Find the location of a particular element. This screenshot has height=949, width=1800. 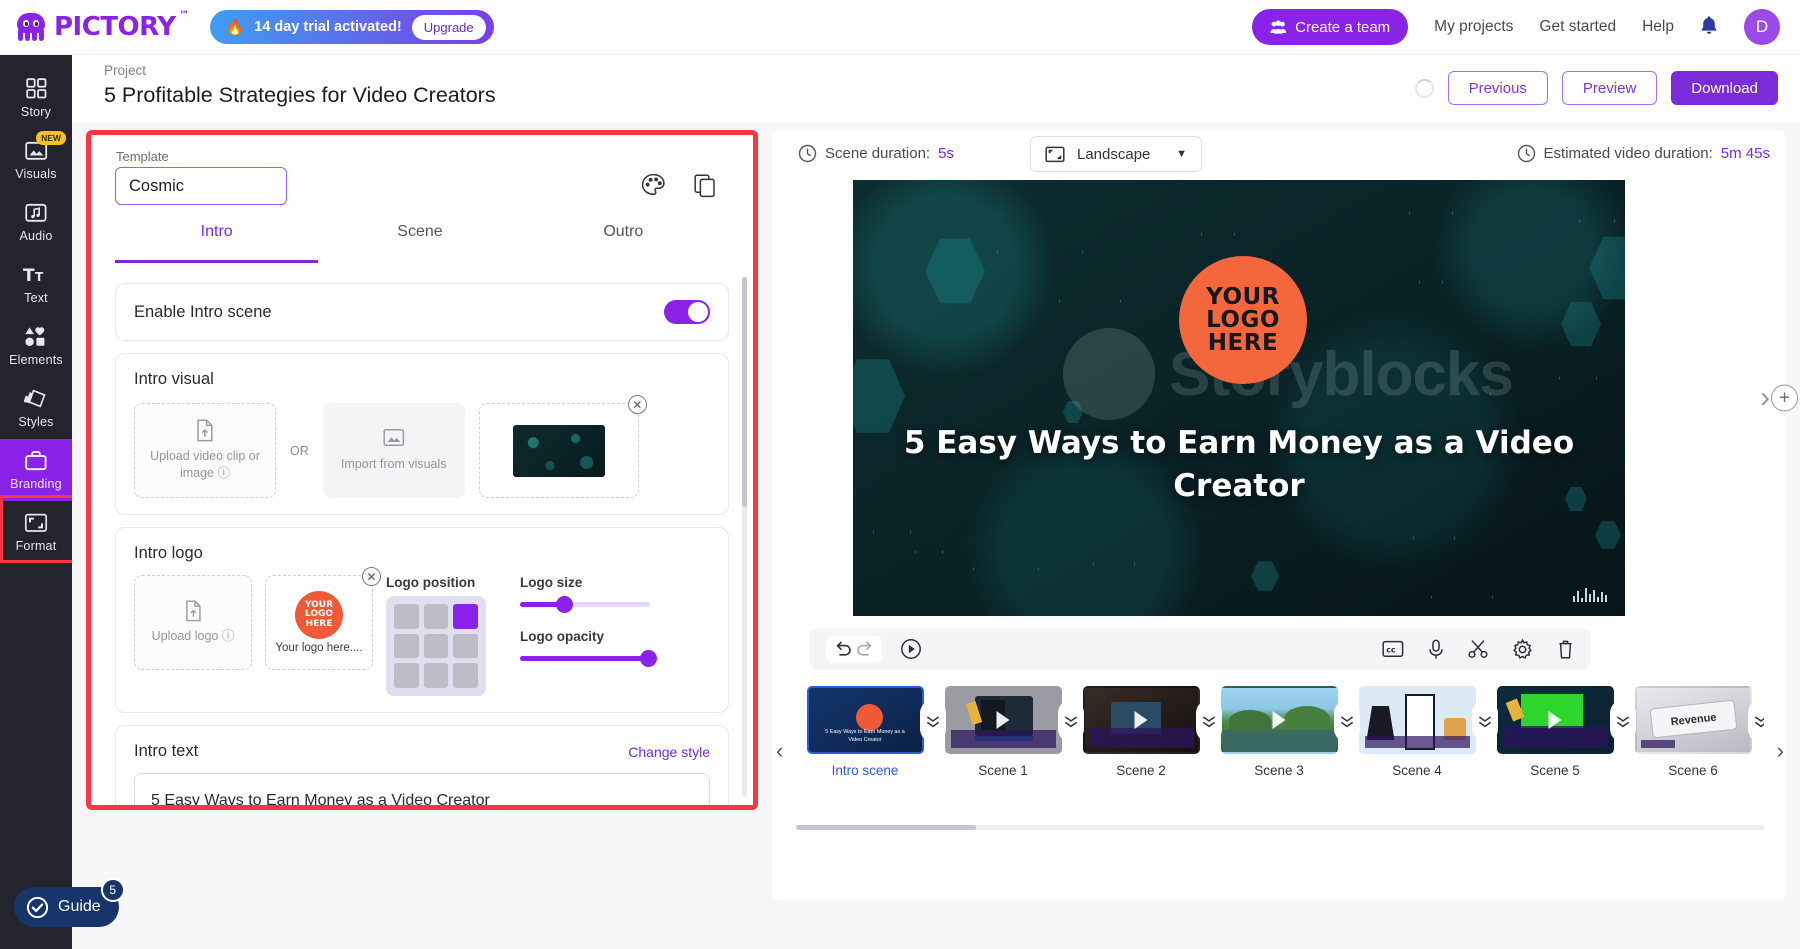

user-avatar: D is located at coordinates (1762, 27).